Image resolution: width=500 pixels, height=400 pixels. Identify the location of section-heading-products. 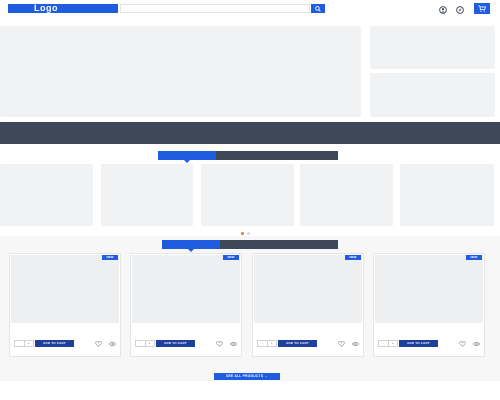
(250, 246).